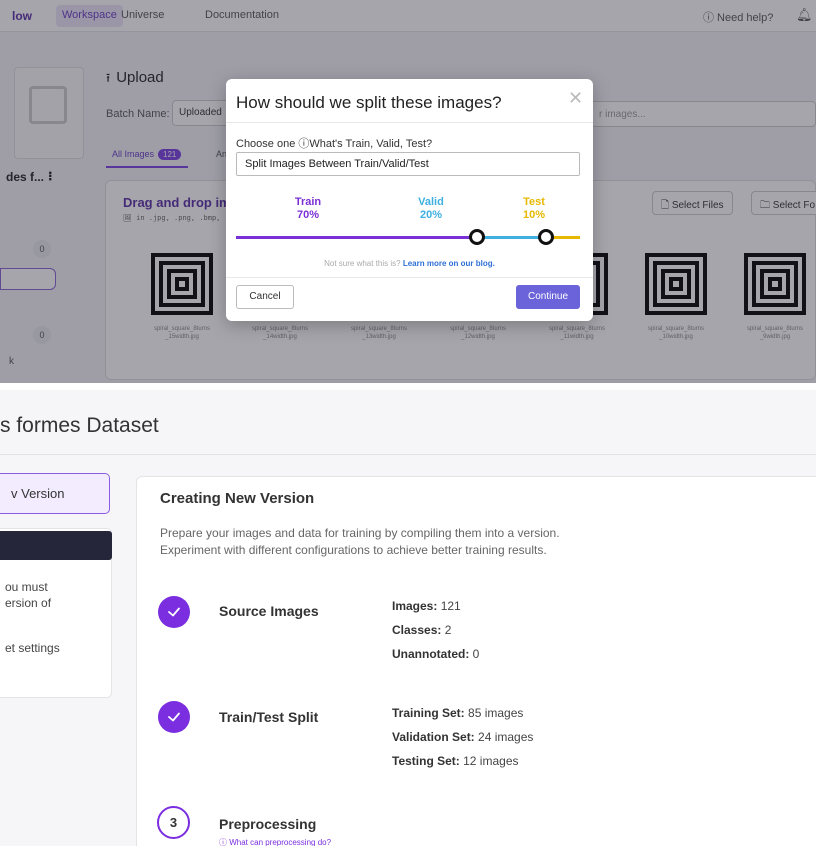  What do you see at coordinates (431, 654) in the screenshot?
I see `stat-key: Unannotated:` at bounding box center [431, 654].